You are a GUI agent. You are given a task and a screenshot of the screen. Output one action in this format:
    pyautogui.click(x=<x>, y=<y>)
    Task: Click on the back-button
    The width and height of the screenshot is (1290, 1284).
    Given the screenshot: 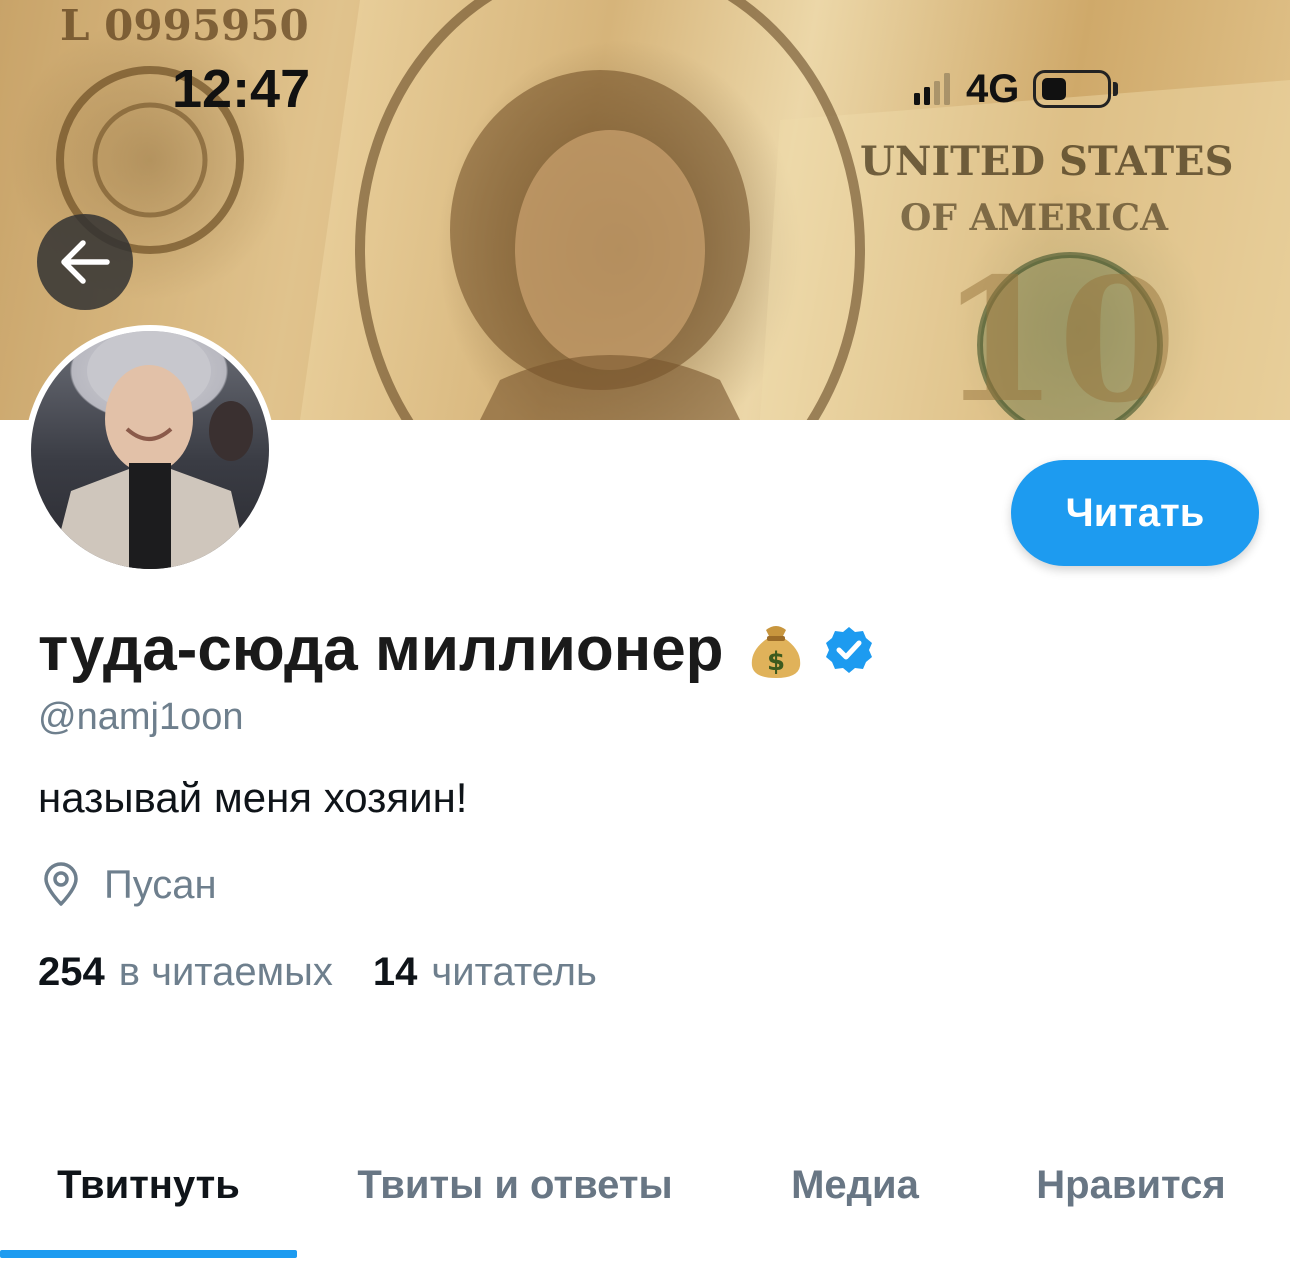 What is the action you would take?
    pyautogui.click(x=85, y=262)
    